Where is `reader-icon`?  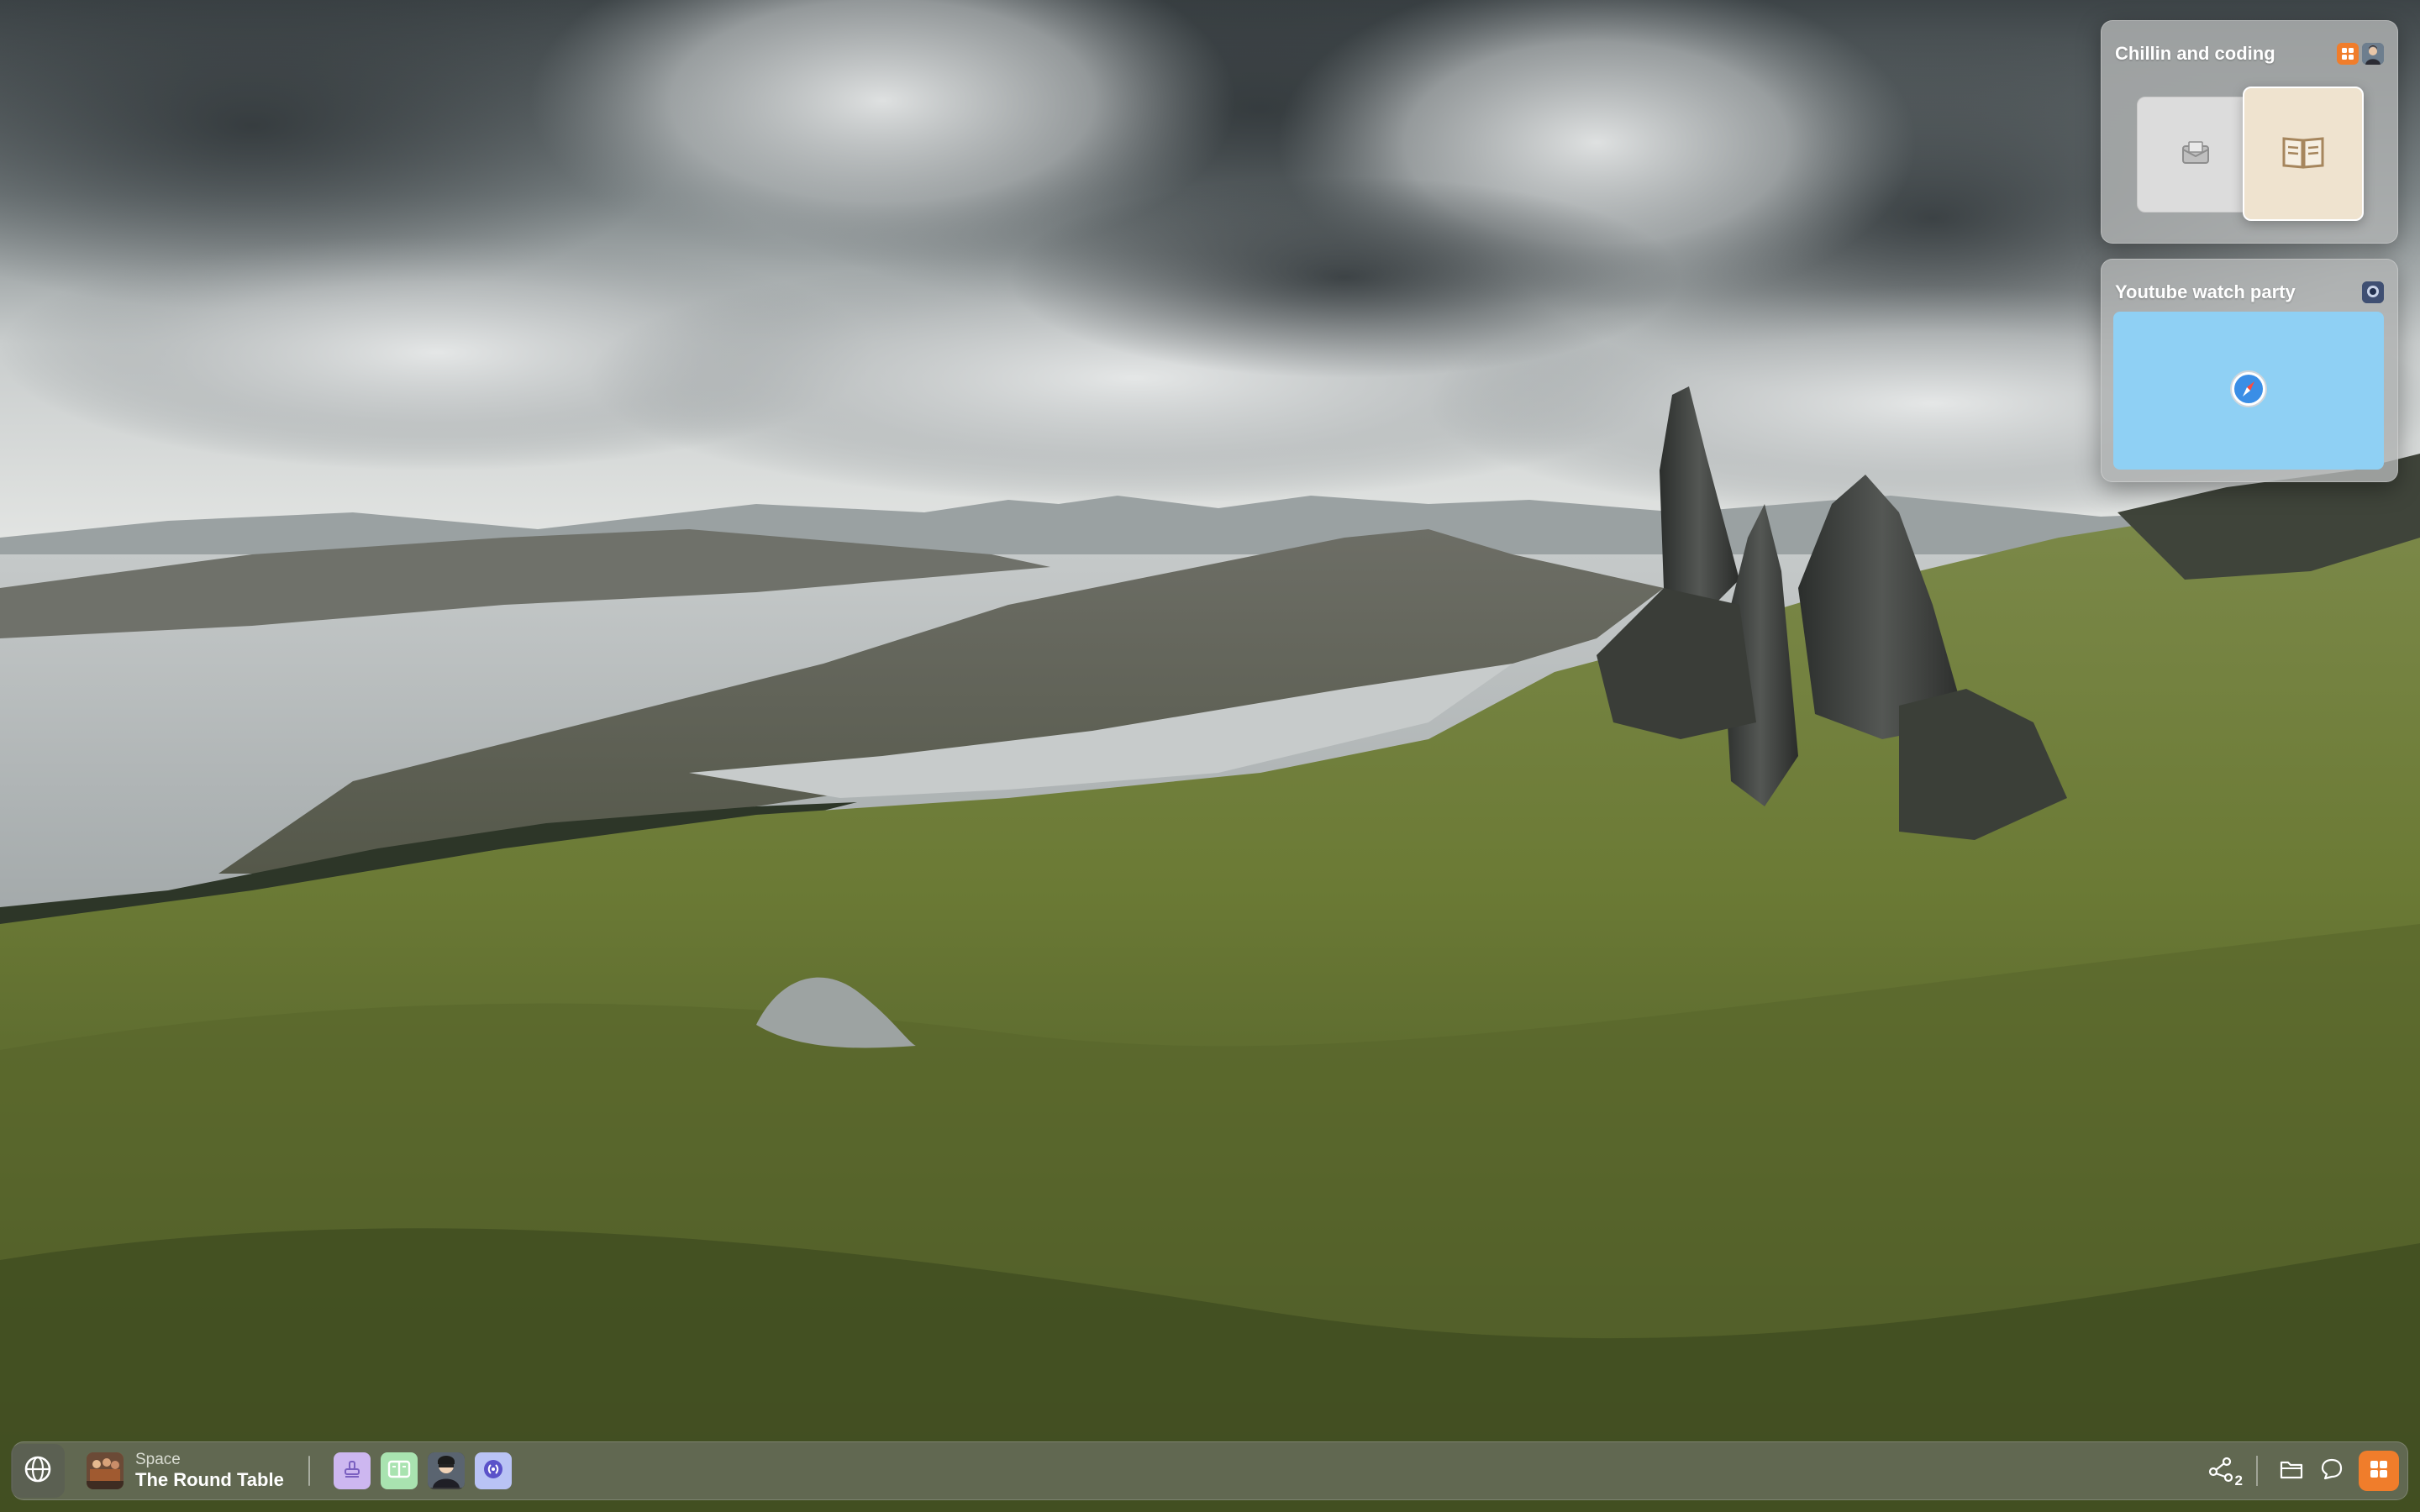
reader-icon is located at coordinates (399, 1471).